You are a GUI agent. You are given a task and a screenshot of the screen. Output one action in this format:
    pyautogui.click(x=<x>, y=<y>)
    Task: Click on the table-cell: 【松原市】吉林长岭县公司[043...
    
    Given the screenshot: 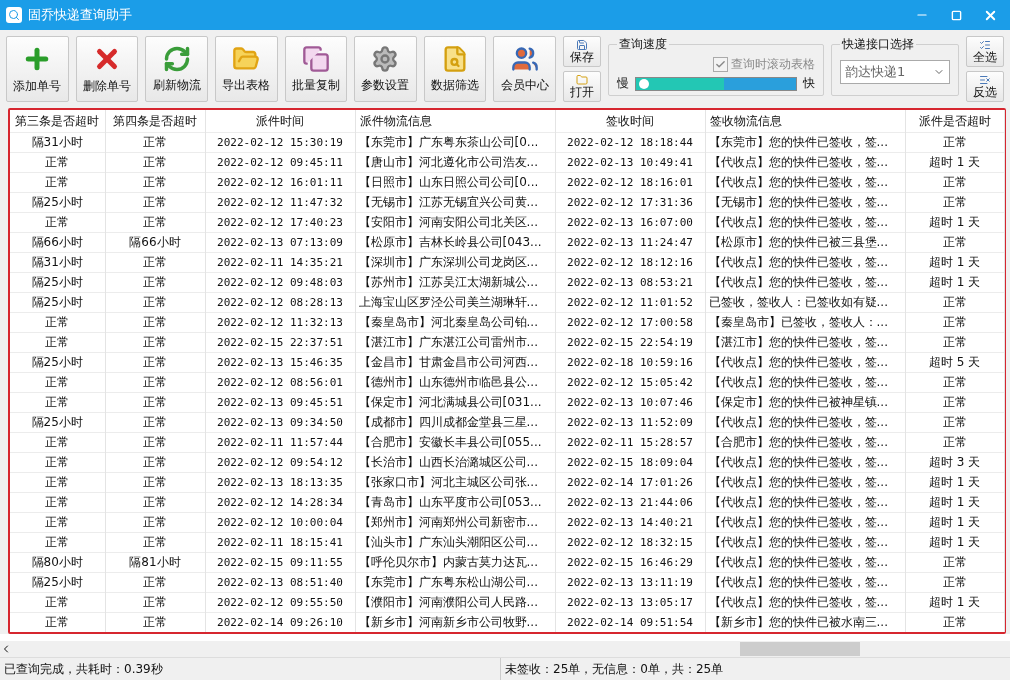 What is the action you would take?
    pyautogui.click(x=455, y=242)
    